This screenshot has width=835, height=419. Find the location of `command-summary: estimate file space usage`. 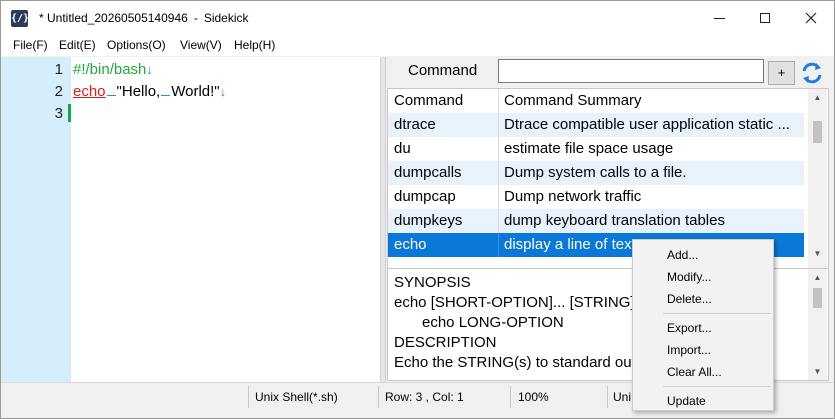

command-summary: estimate file space usage is located at coordinates (589, 148).